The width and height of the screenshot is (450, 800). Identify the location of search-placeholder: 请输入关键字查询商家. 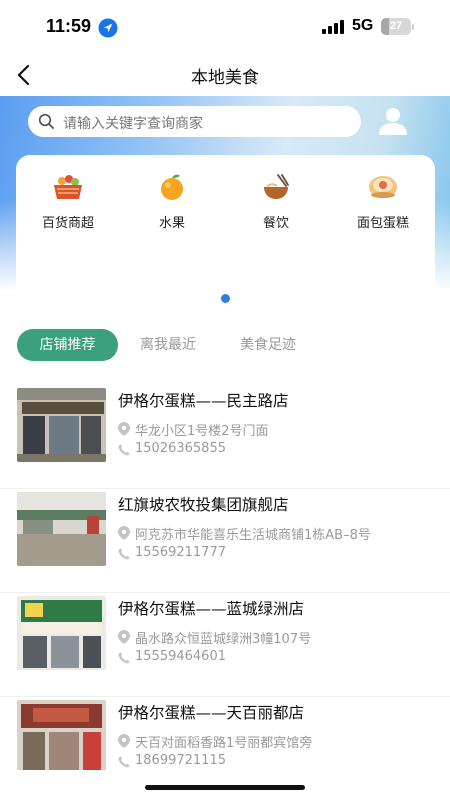
(133, 124).